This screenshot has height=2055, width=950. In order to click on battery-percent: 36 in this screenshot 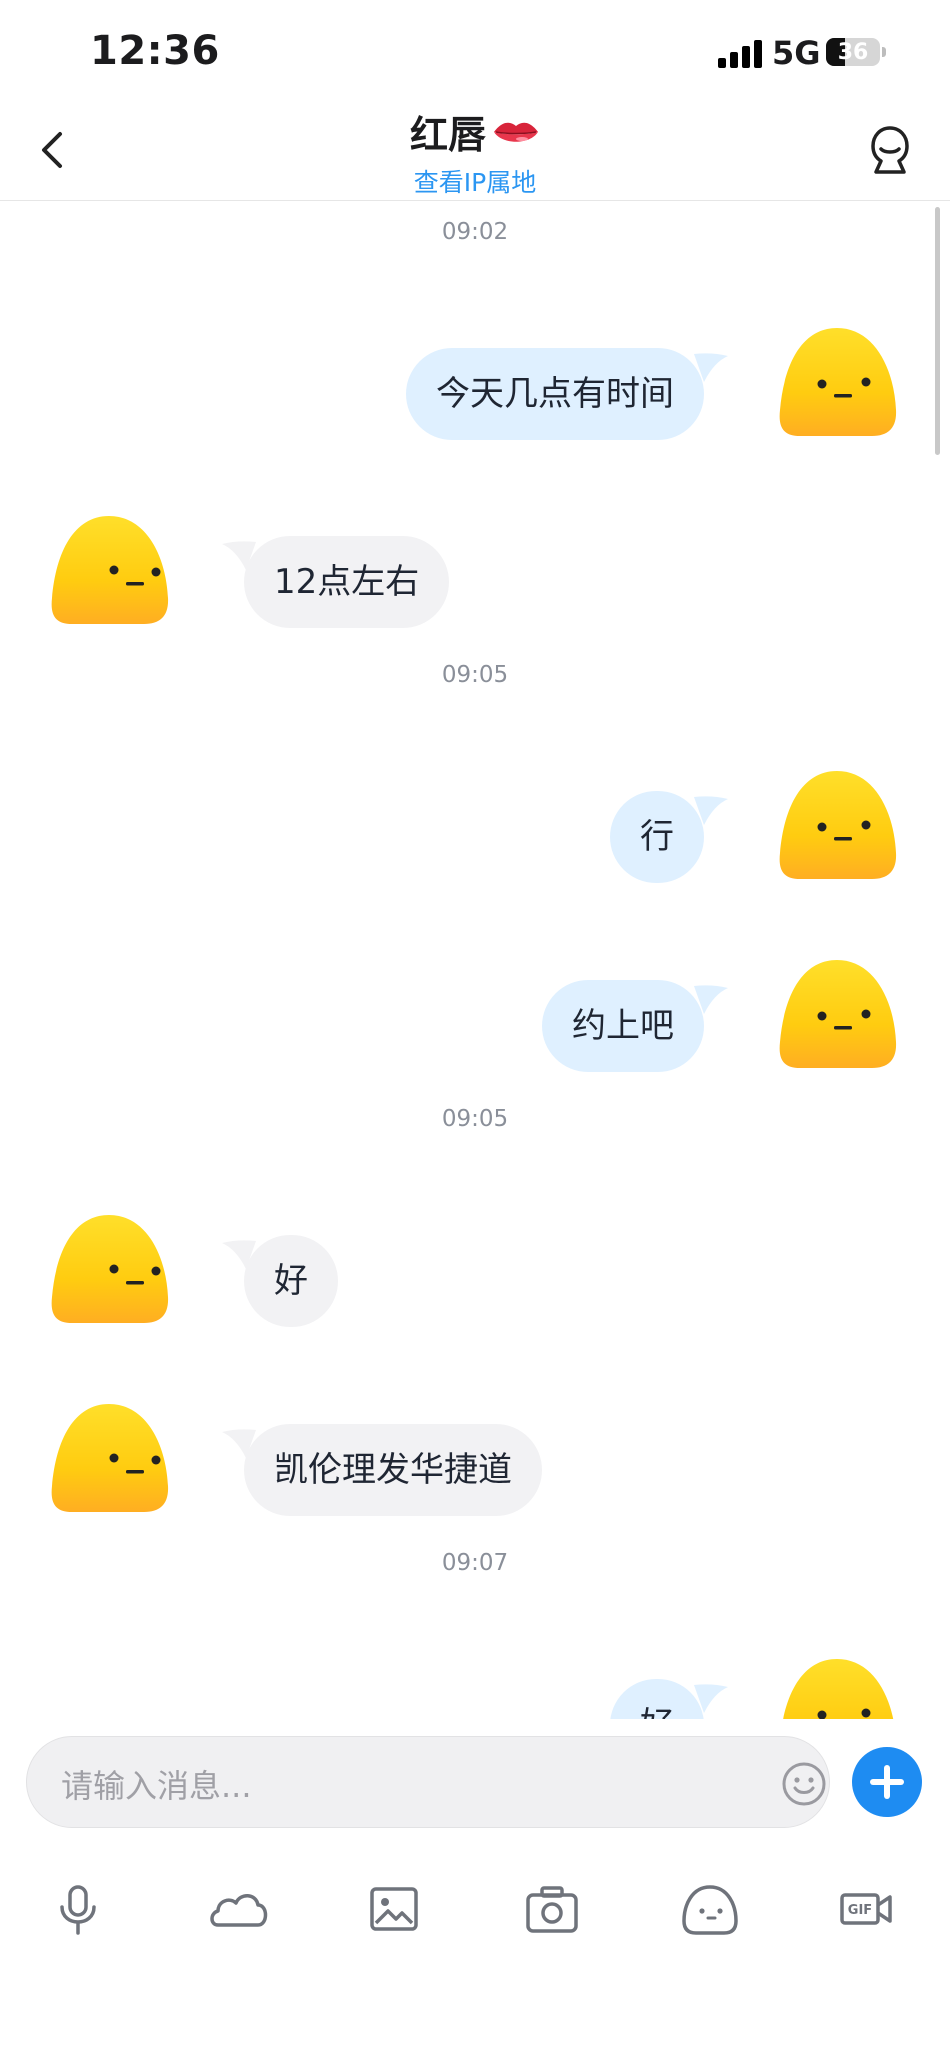, I will do `click(853, 52)`.